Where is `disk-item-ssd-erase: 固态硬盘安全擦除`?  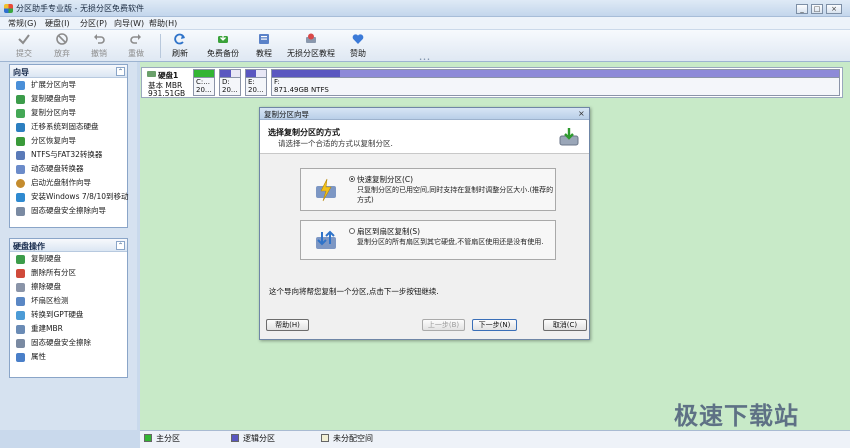
disk-item-ssd-erase: 固态硬盘安全擦除 is located at coordinates (68, 343).